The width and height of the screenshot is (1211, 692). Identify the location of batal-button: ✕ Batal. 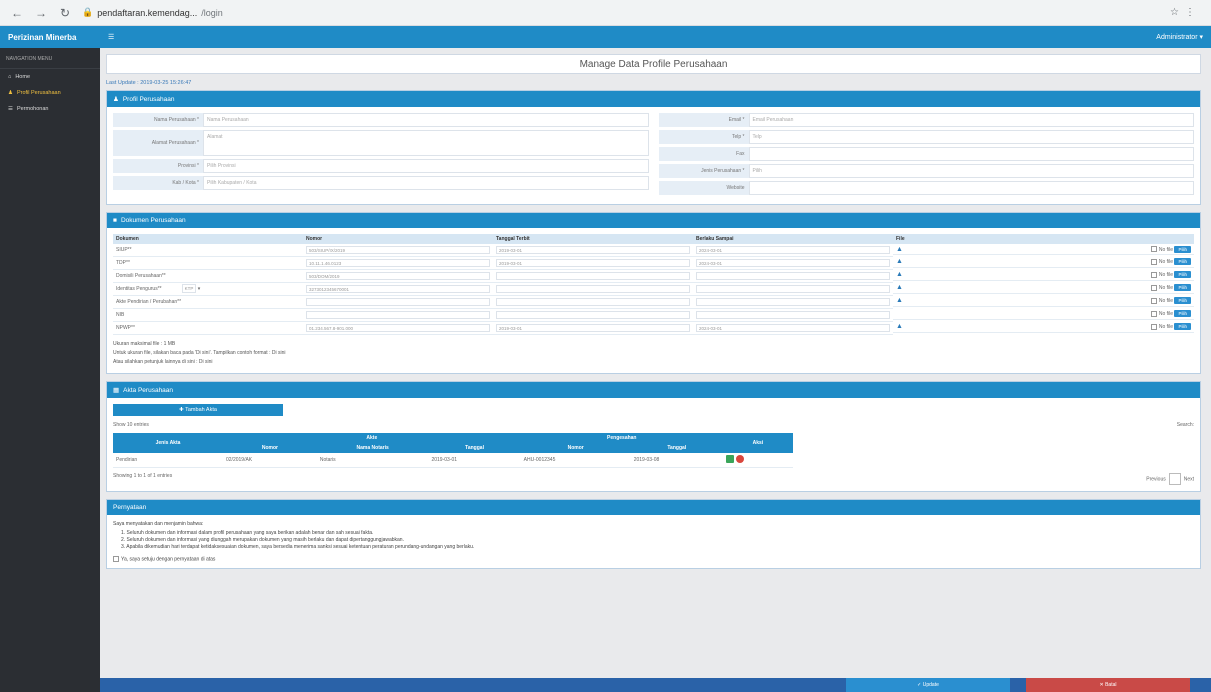
(1108, 685).